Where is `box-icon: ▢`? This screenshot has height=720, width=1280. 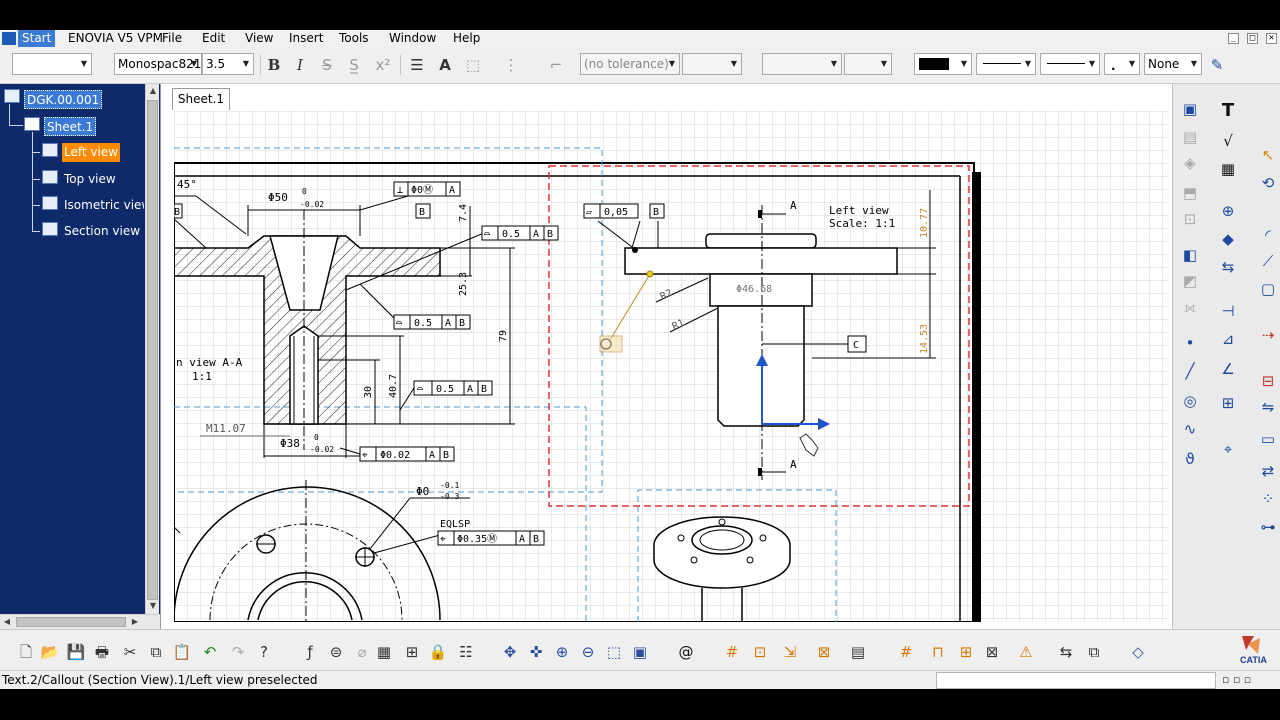
box-icon: ▢ is located at coordinates (1268, 289).